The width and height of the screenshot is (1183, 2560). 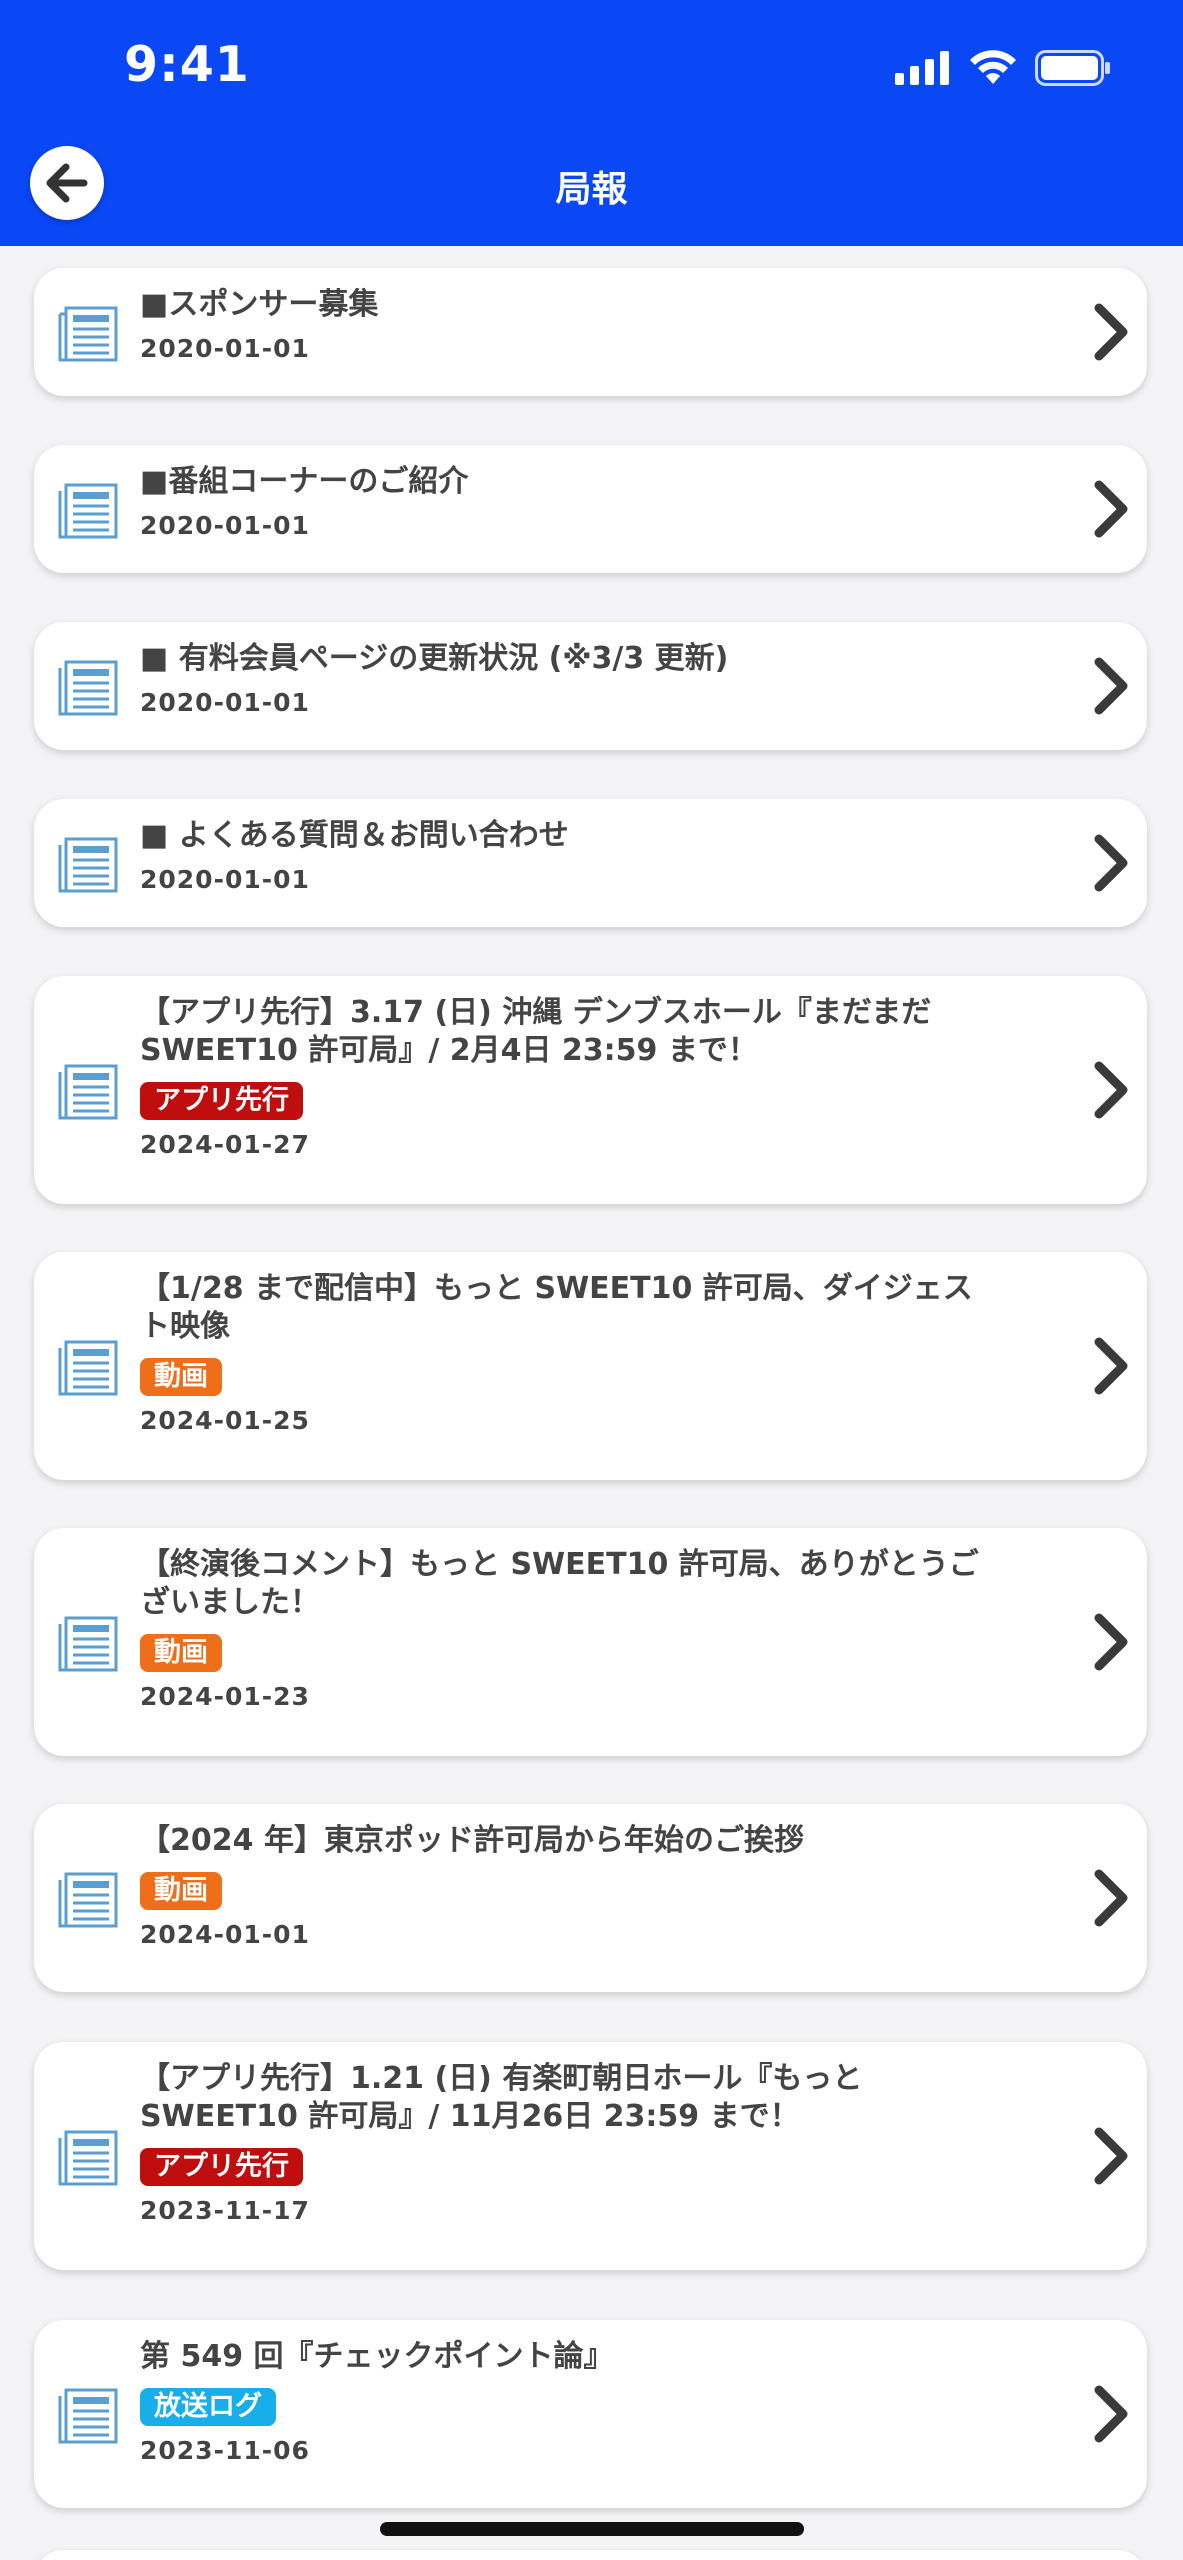 What do you see at coordinates (1072, 68) in the screenshot?
I see `battery-icon` at bounding box center [1072, 68].